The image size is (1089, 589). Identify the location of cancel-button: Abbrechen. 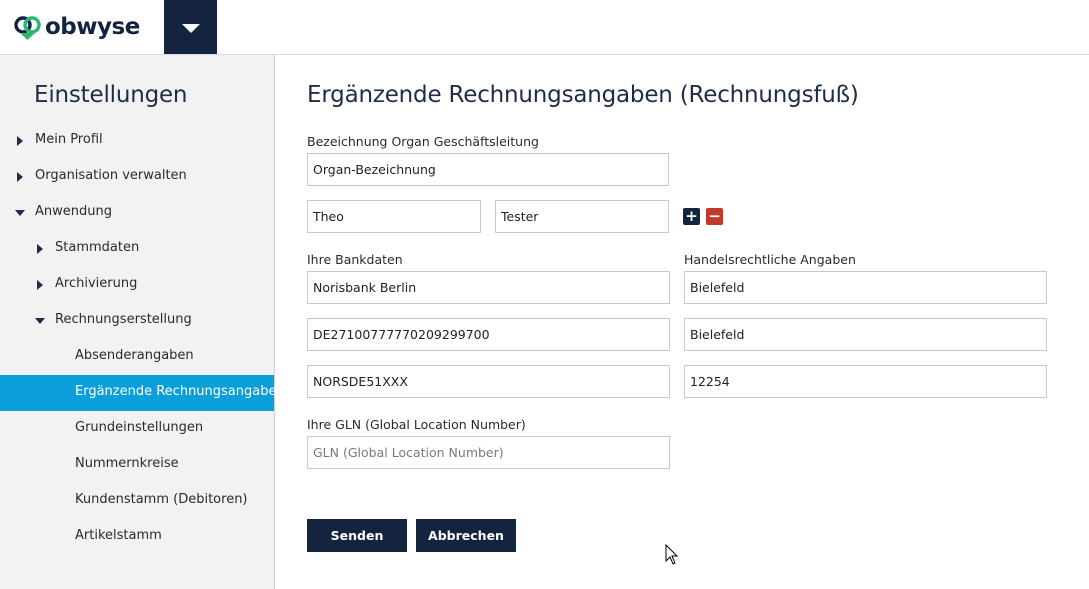
(466, 535).